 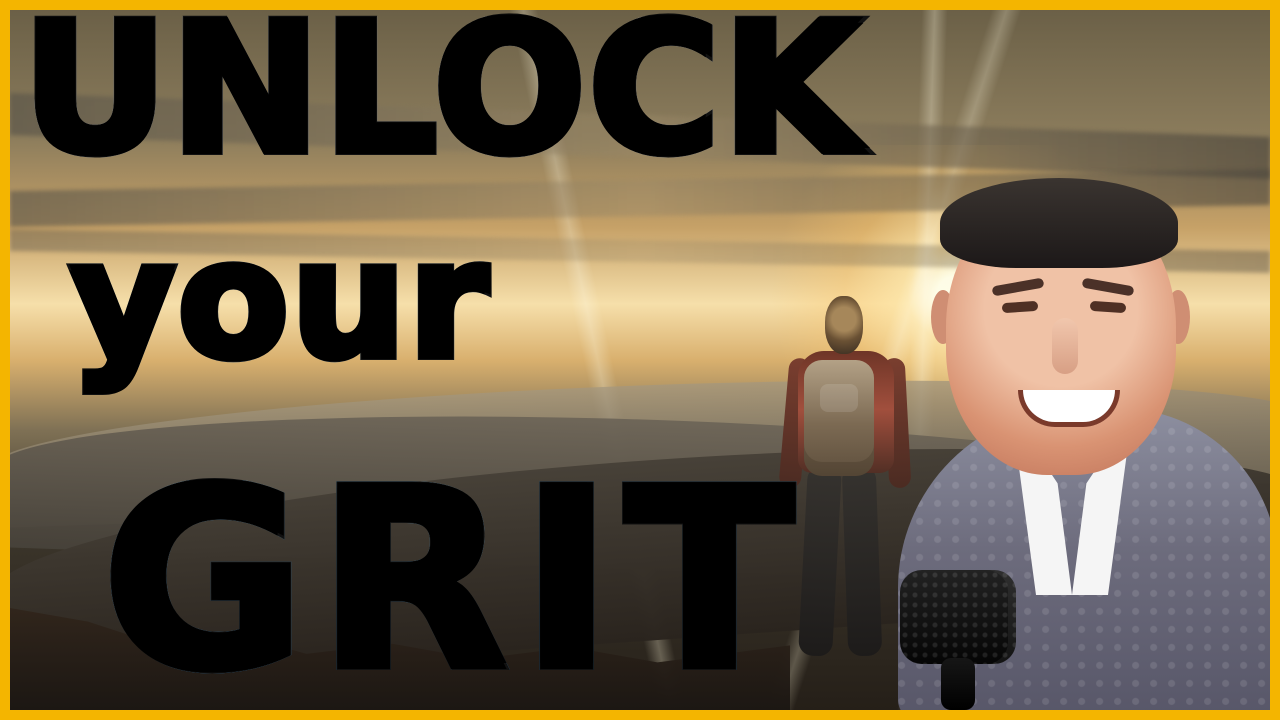 I want to click on presenter-nose, so click(x=1065, y=346).